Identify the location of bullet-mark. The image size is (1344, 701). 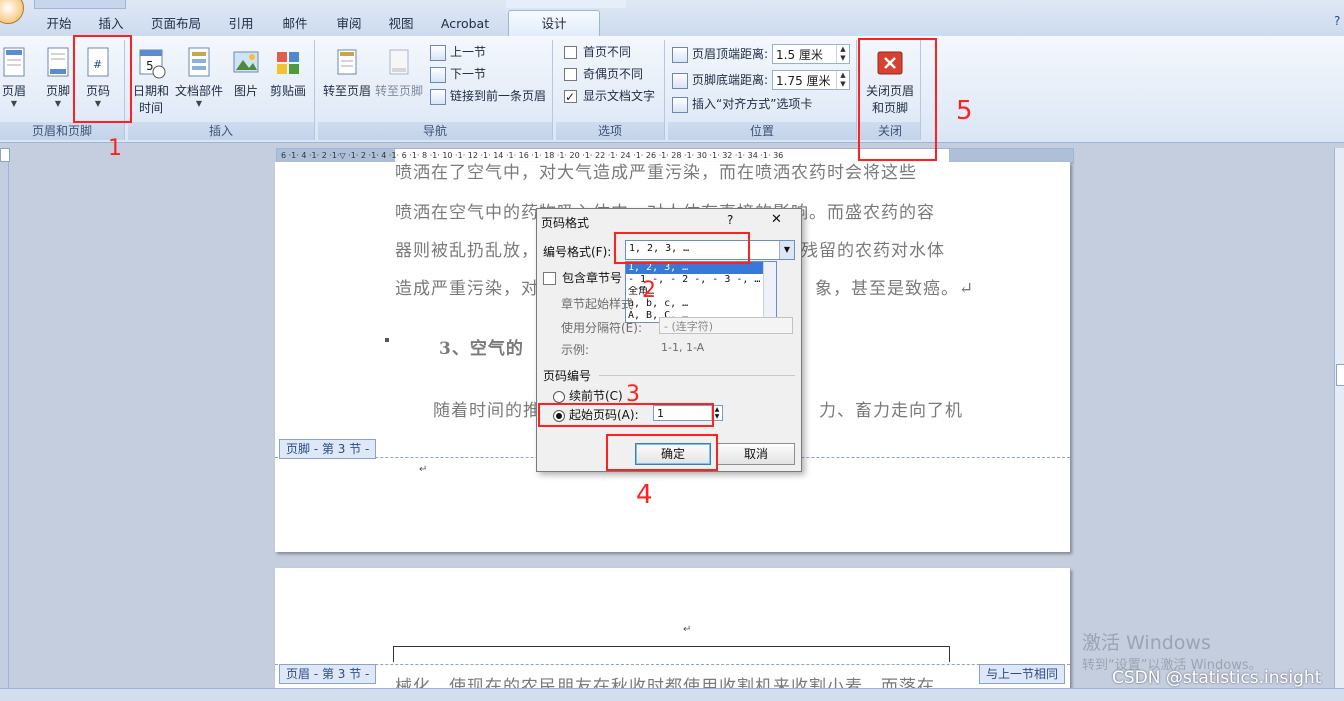
(387, 340).